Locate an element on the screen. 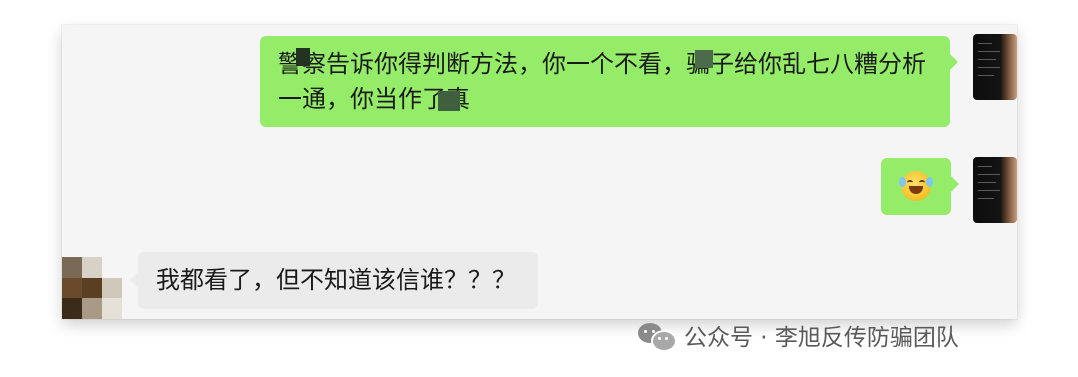  message-text: 我都看了，但不知道该信谁？？？ is located at coordinates (336, 280).